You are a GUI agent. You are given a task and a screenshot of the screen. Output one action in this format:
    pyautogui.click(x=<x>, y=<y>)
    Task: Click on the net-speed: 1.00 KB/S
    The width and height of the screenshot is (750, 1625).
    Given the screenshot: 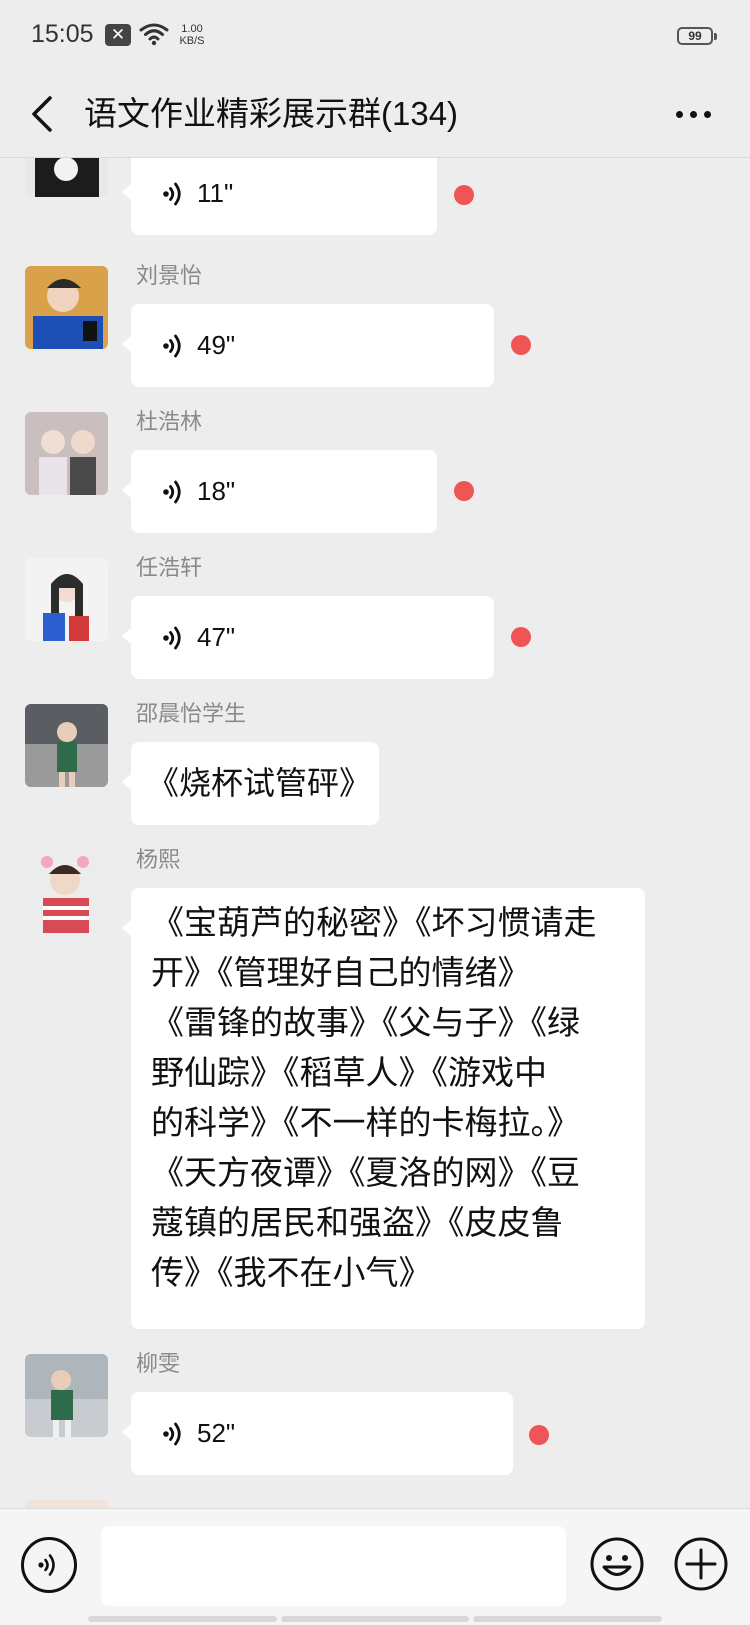 What is the action you would take?
    pyautogui.click(x=192, y=35)
    